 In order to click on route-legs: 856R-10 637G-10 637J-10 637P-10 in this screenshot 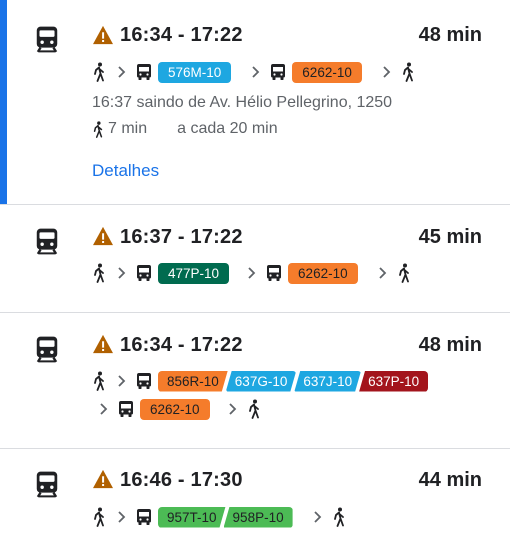, I will do `click(260, 381)`.